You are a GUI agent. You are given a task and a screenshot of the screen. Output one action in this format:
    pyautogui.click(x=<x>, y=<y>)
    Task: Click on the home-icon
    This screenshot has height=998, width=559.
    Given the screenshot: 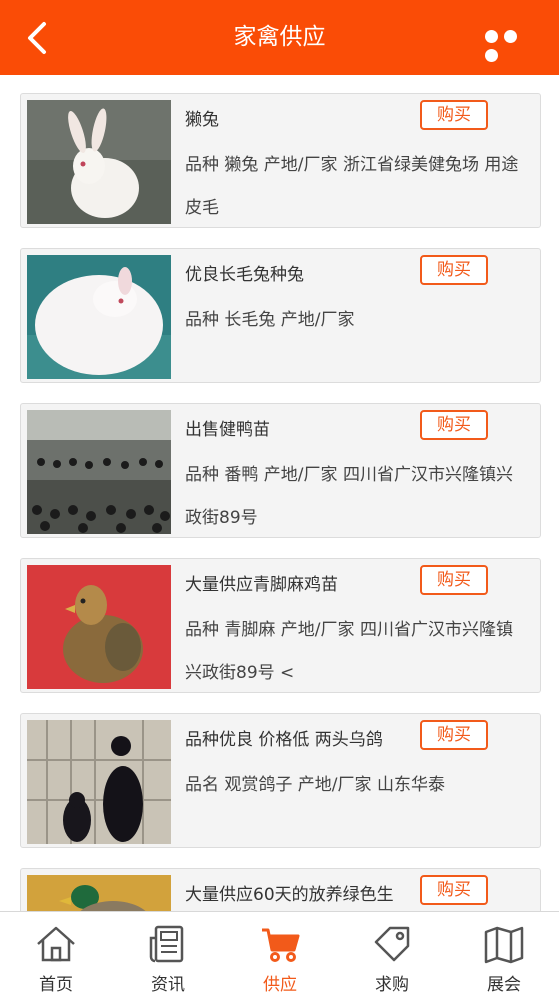 What is the action you would take?
    pyautogui.click(x=56, y=944)
    